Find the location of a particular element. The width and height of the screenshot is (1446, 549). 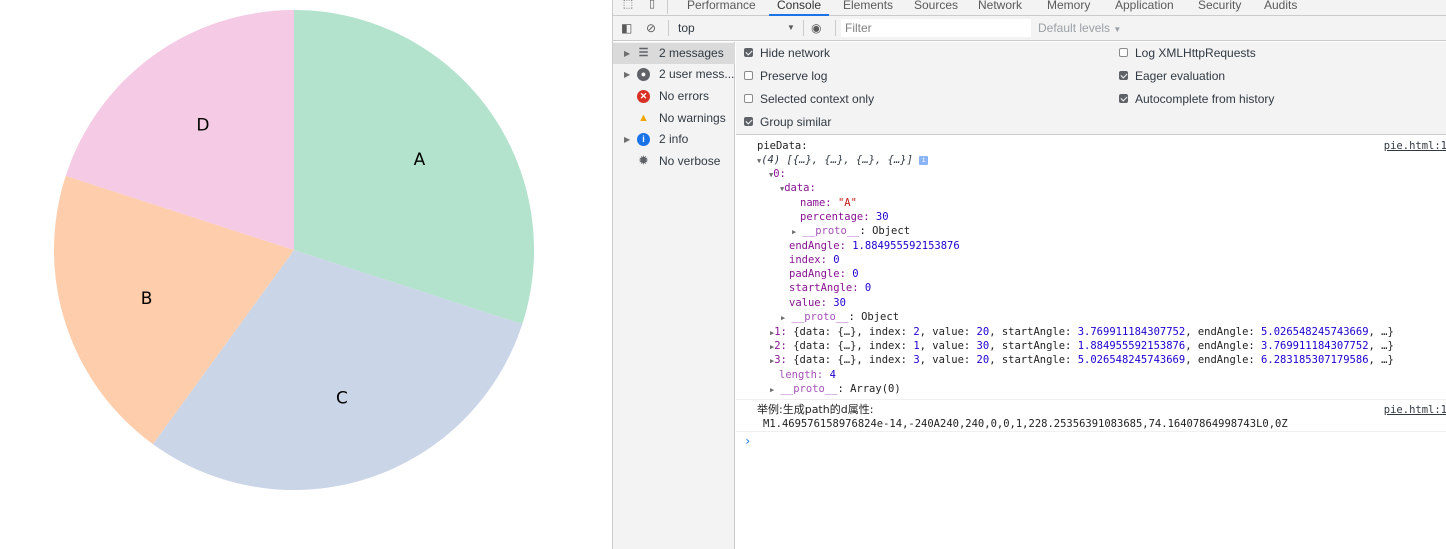

tab-elements: Elements is located at coordinates (868, 7).